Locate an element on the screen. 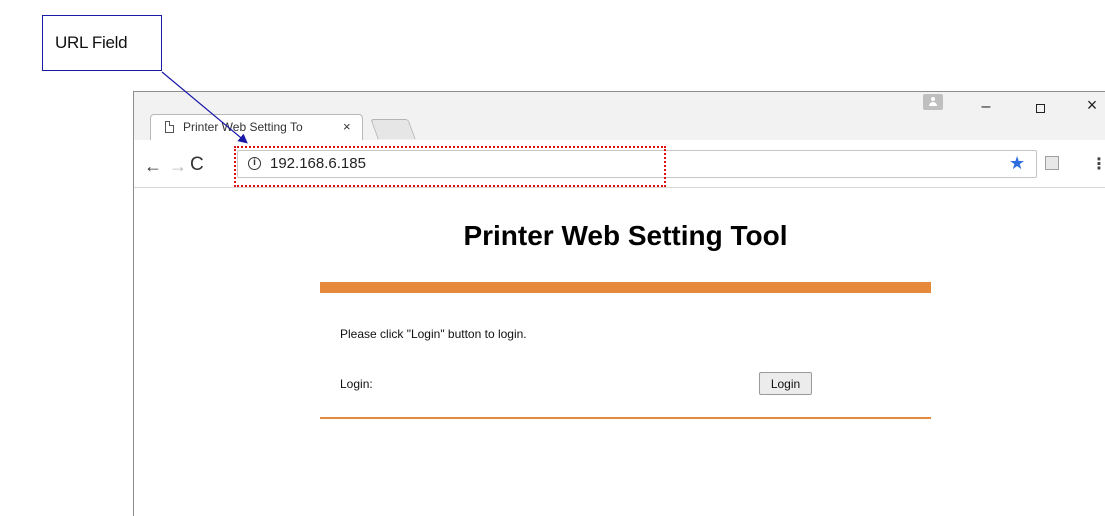 This screenshot has height=516, width=1105. url-field-highlight is located at coordinates (450, 166).